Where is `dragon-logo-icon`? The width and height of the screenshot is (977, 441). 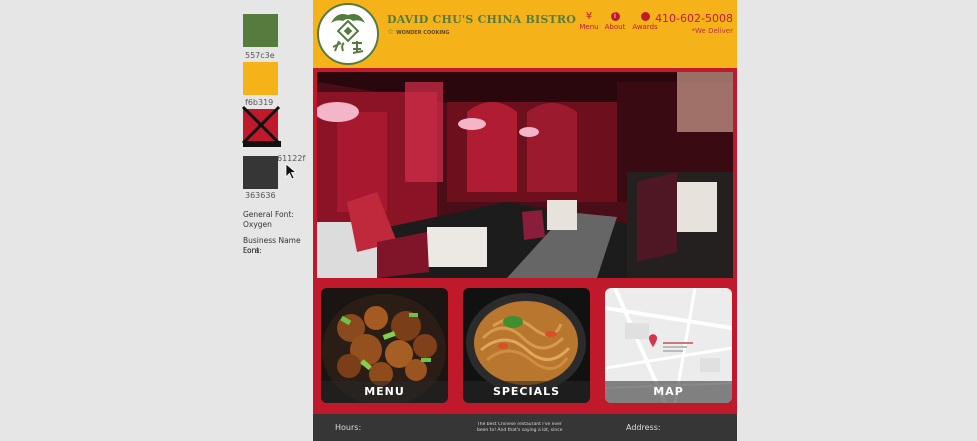 dragon-logo-icon is located at coordinates (348, 34).